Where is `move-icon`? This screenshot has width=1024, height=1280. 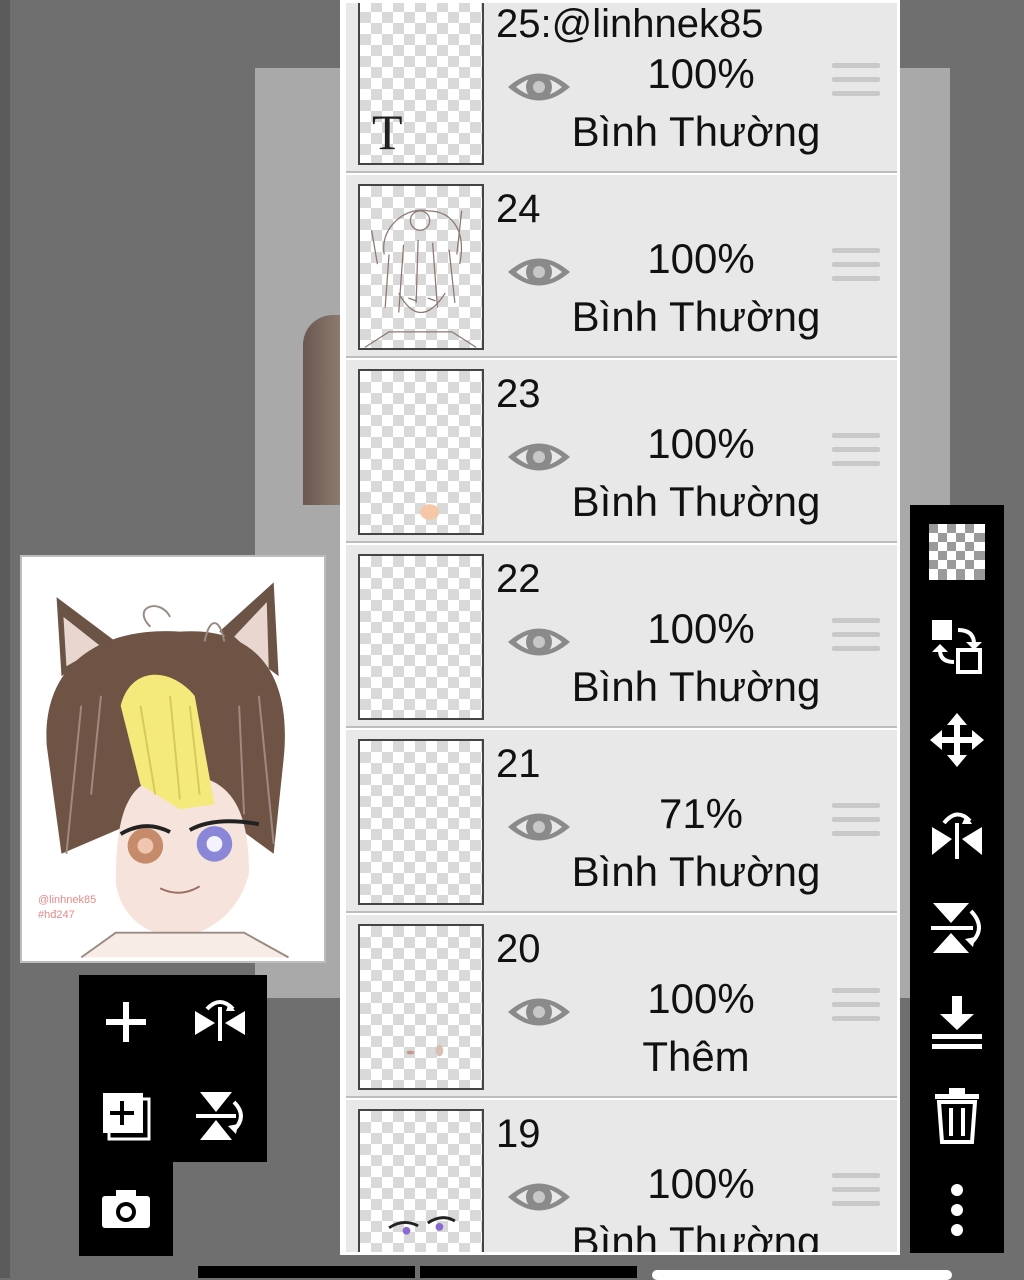
move-icon is located at coordinates (957, 740).